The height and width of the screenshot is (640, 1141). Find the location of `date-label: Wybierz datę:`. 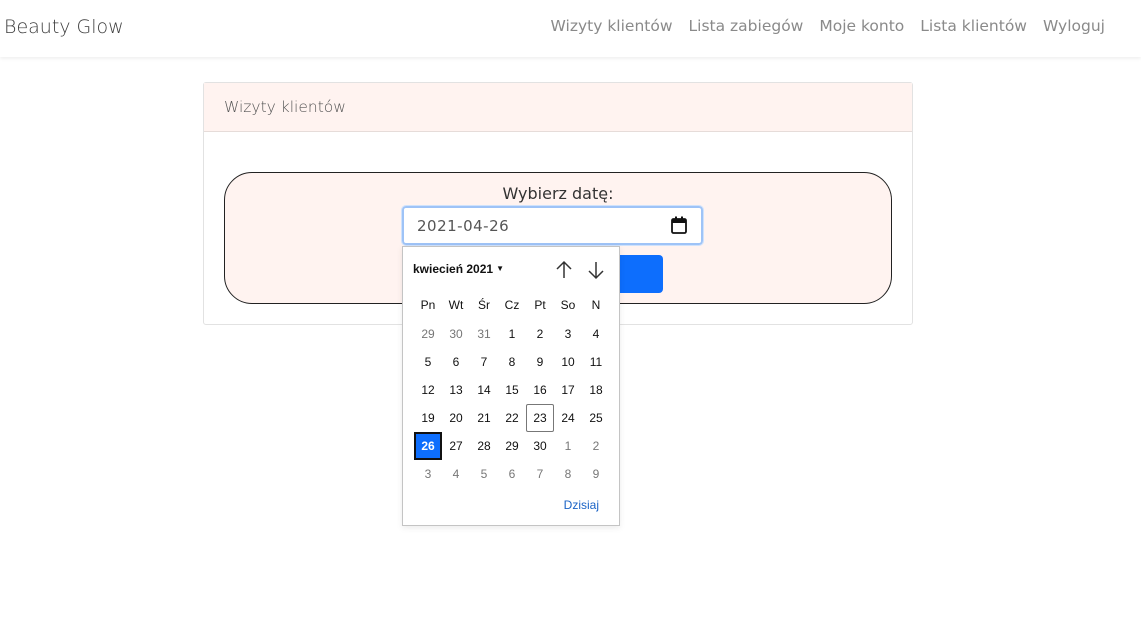

date-label: Wybierz datę: is located at coordinates (558, 193).